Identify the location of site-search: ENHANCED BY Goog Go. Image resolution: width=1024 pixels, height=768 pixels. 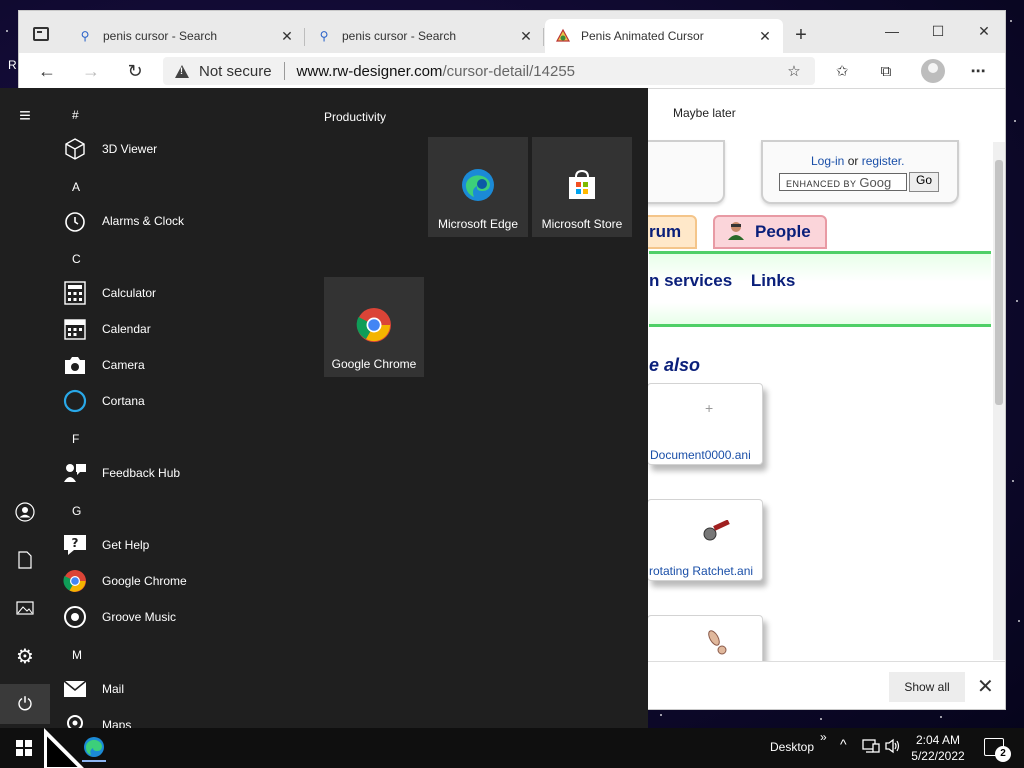
(859, 182).